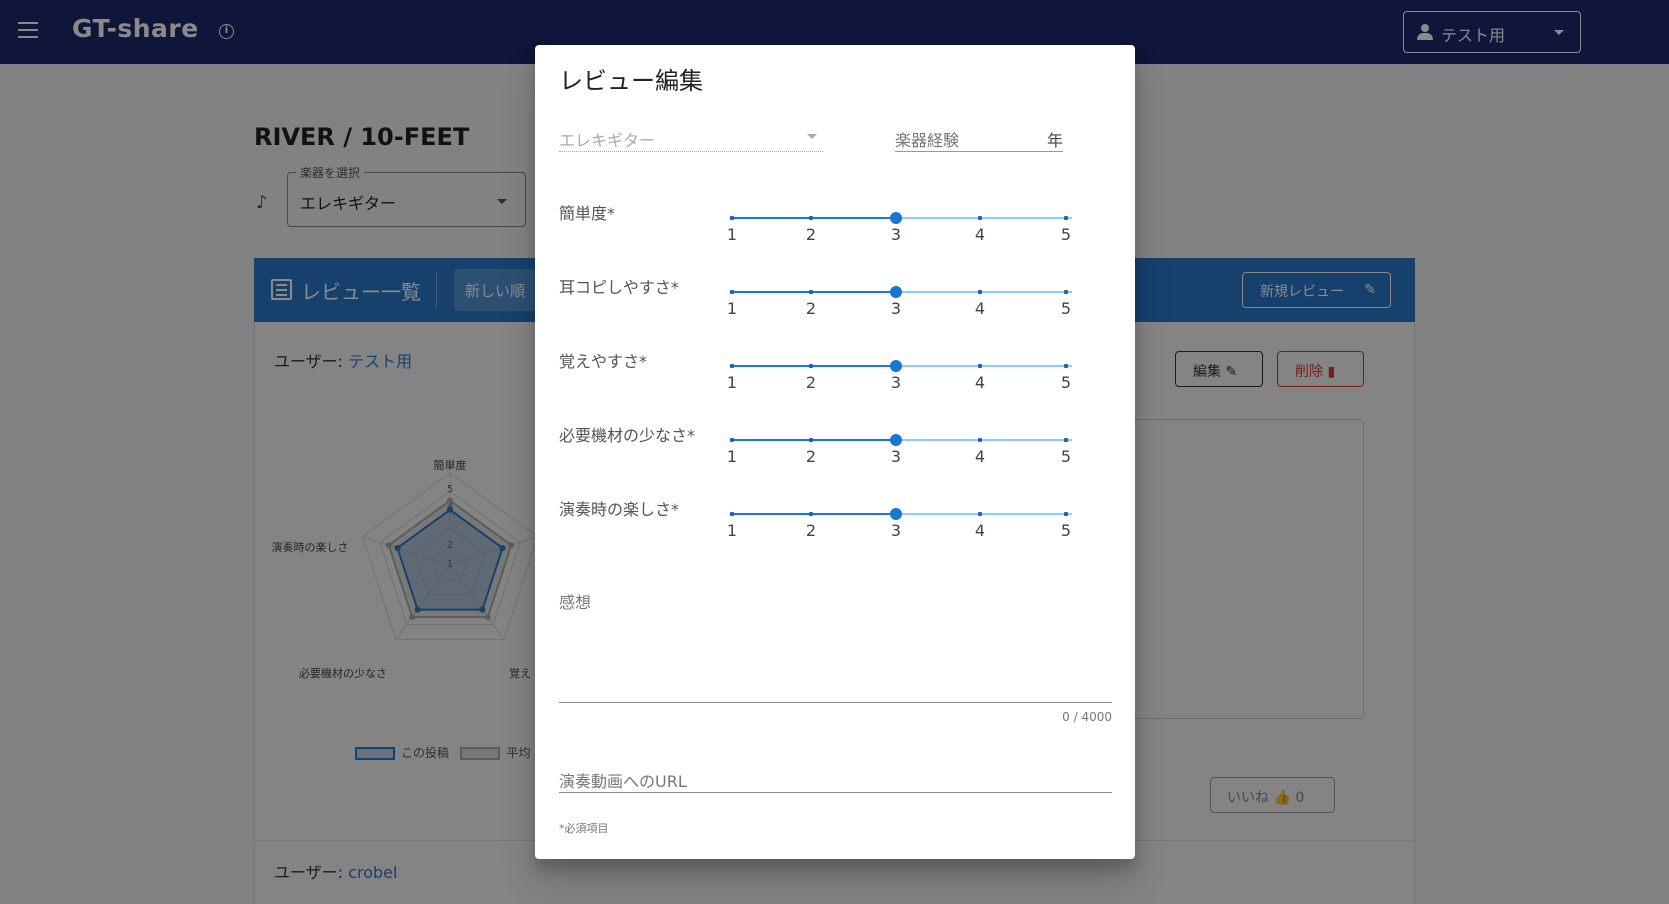 Image resolution: width=1669 pixels, height=904 pixels. What do you see at coordinates (619, 287) in the screenshot?
I see `slider-label: 耳コピしやすさ*` at bounding box center [619, 287].